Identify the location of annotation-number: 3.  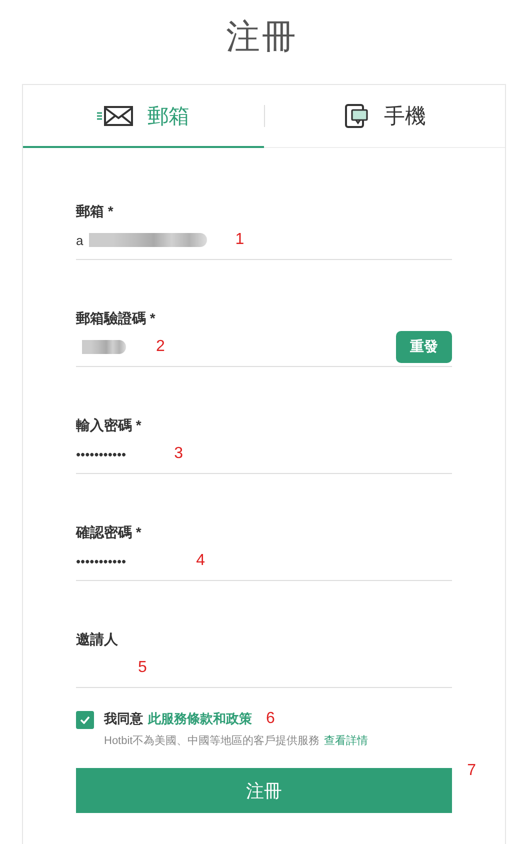
(178, 454).